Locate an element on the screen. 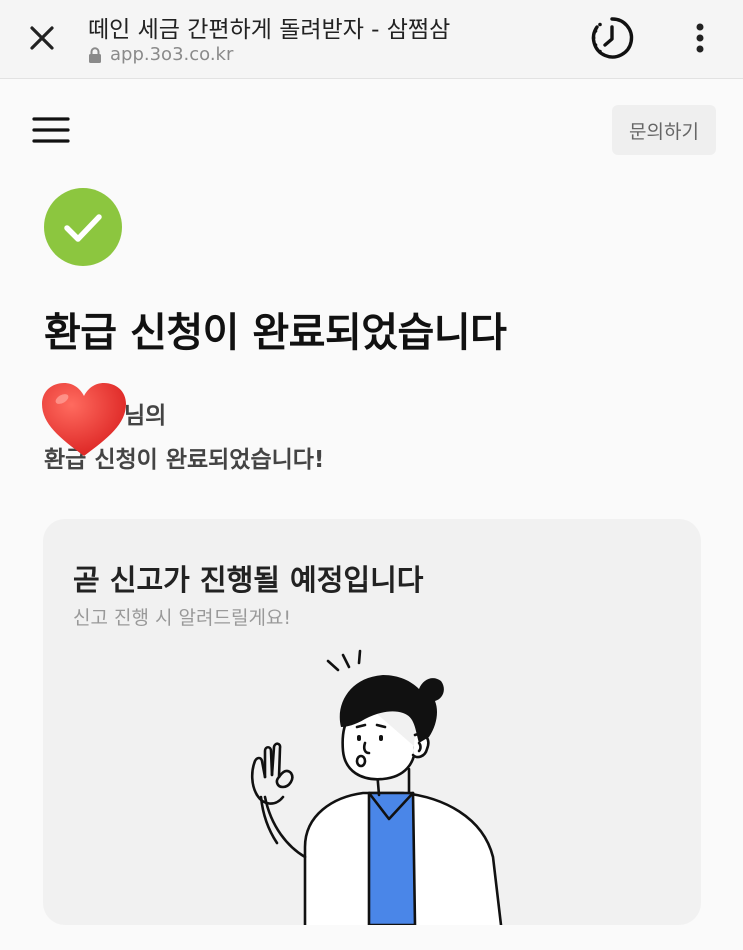  url-text: app.3o3.co.kr is located at coordinates (172, 54).